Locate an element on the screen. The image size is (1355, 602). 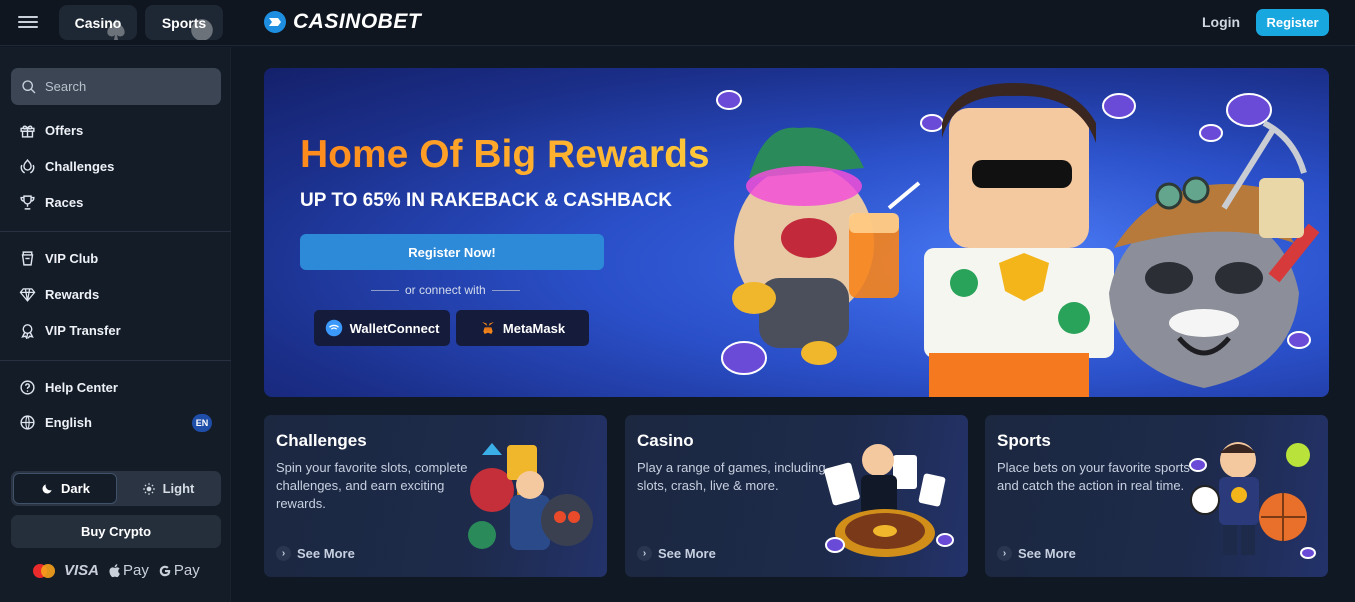
challenges-illustration is located at coordinates (530, 496).